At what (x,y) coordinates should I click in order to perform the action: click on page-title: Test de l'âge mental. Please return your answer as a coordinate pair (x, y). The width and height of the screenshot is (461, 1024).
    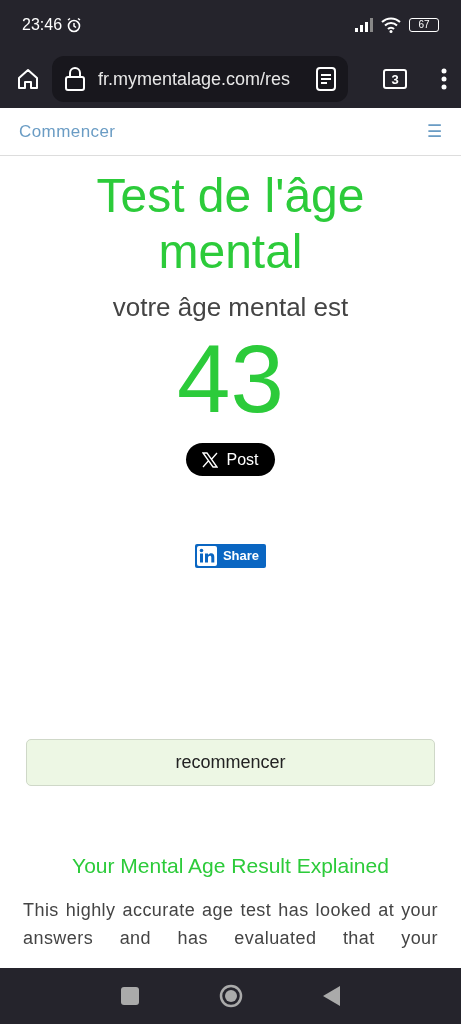
    Looking at the image, I should click on (230, 224).